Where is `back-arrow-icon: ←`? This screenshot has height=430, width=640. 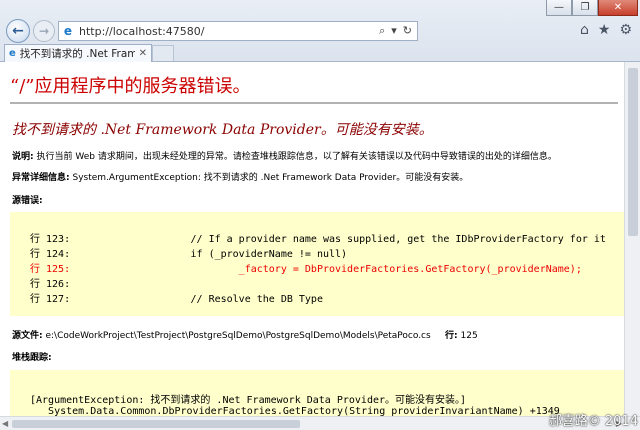 back-arrow-icon: ← is located at coordinates (18, 31).